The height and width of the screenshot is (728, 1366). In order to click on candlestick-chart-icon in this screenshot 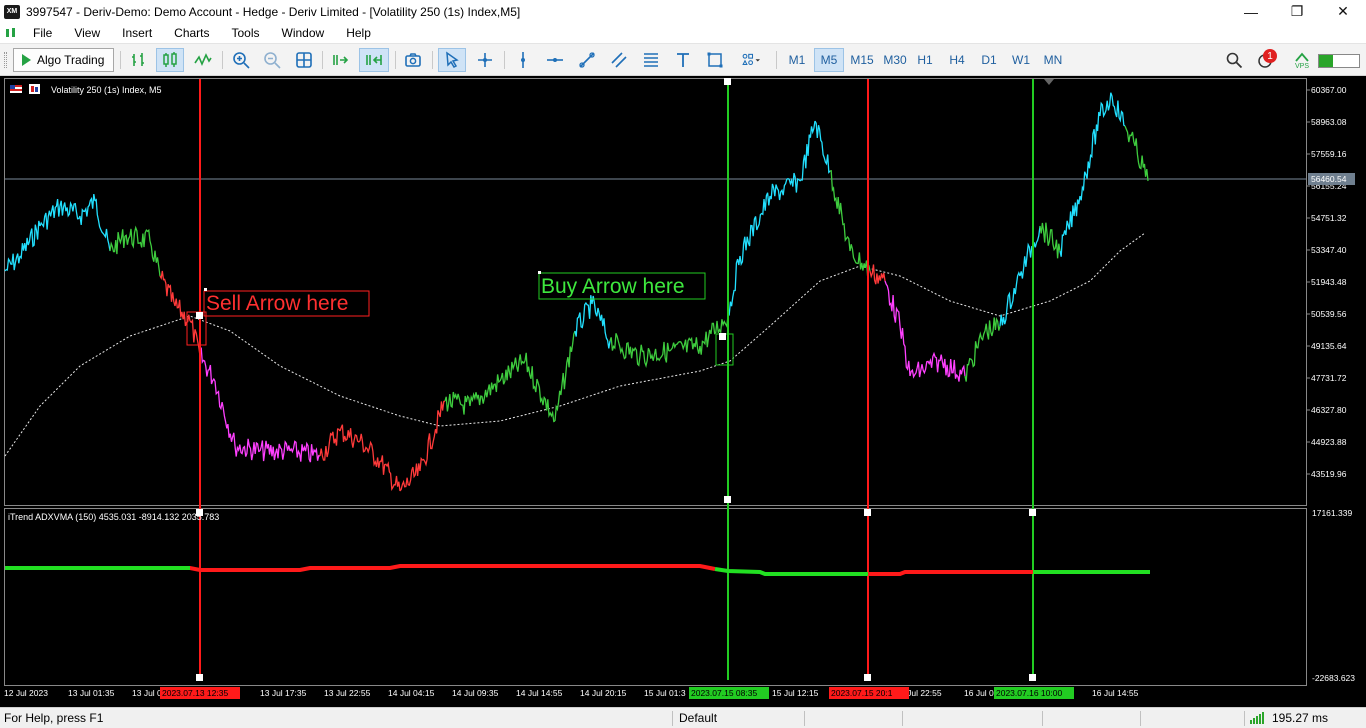, I will do `click(170, 60)`.